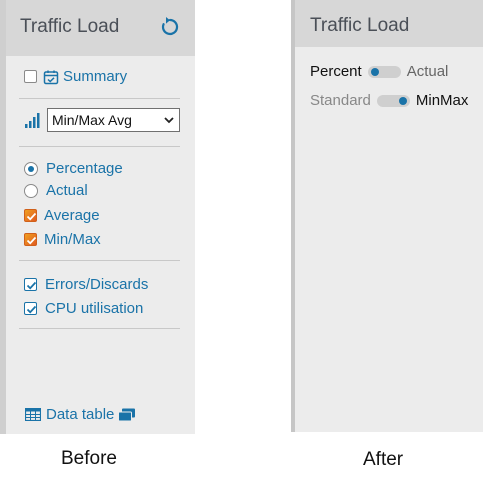  Describe the element at coordinates (384, 71) in the screenshot. I see `percent-actual-toggle` at that location.